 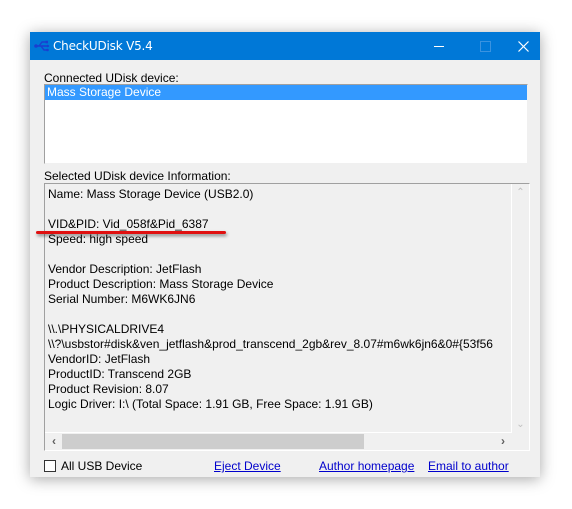 What do you see at coordinates (108, 389) in the screenshot?
I see `info-line-product-revision: Product Revision: 8.07` at bounding box center [108, 389].